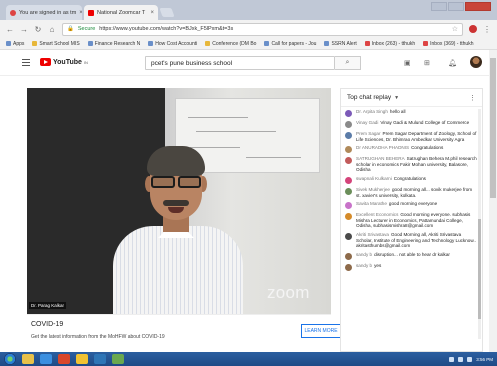 This screenshot has height=366, width=497. What do you see at coordinates (493, 201) in the screenshot?
I see `page-scrollbar` at bounding box center [493, 201].